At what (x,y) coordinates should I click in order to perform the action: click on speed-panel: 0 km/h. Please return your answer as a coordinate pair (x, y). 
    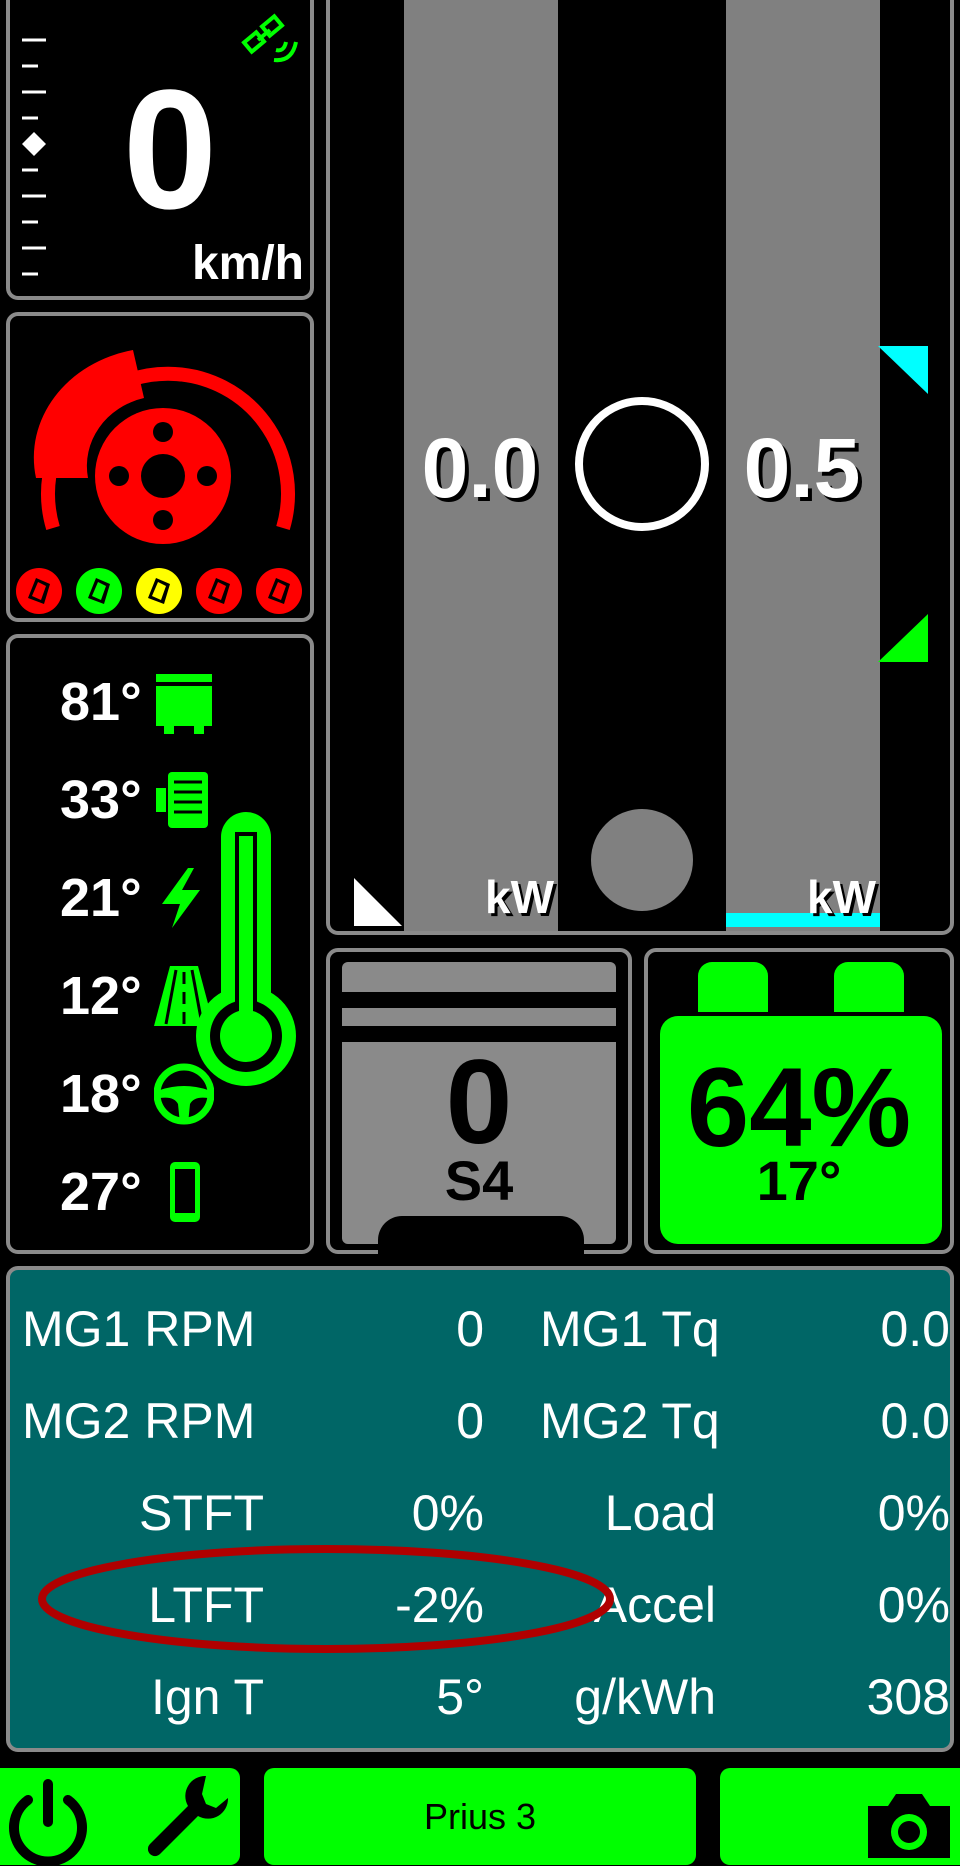
    Looking at the image, I should click on (160, 150).